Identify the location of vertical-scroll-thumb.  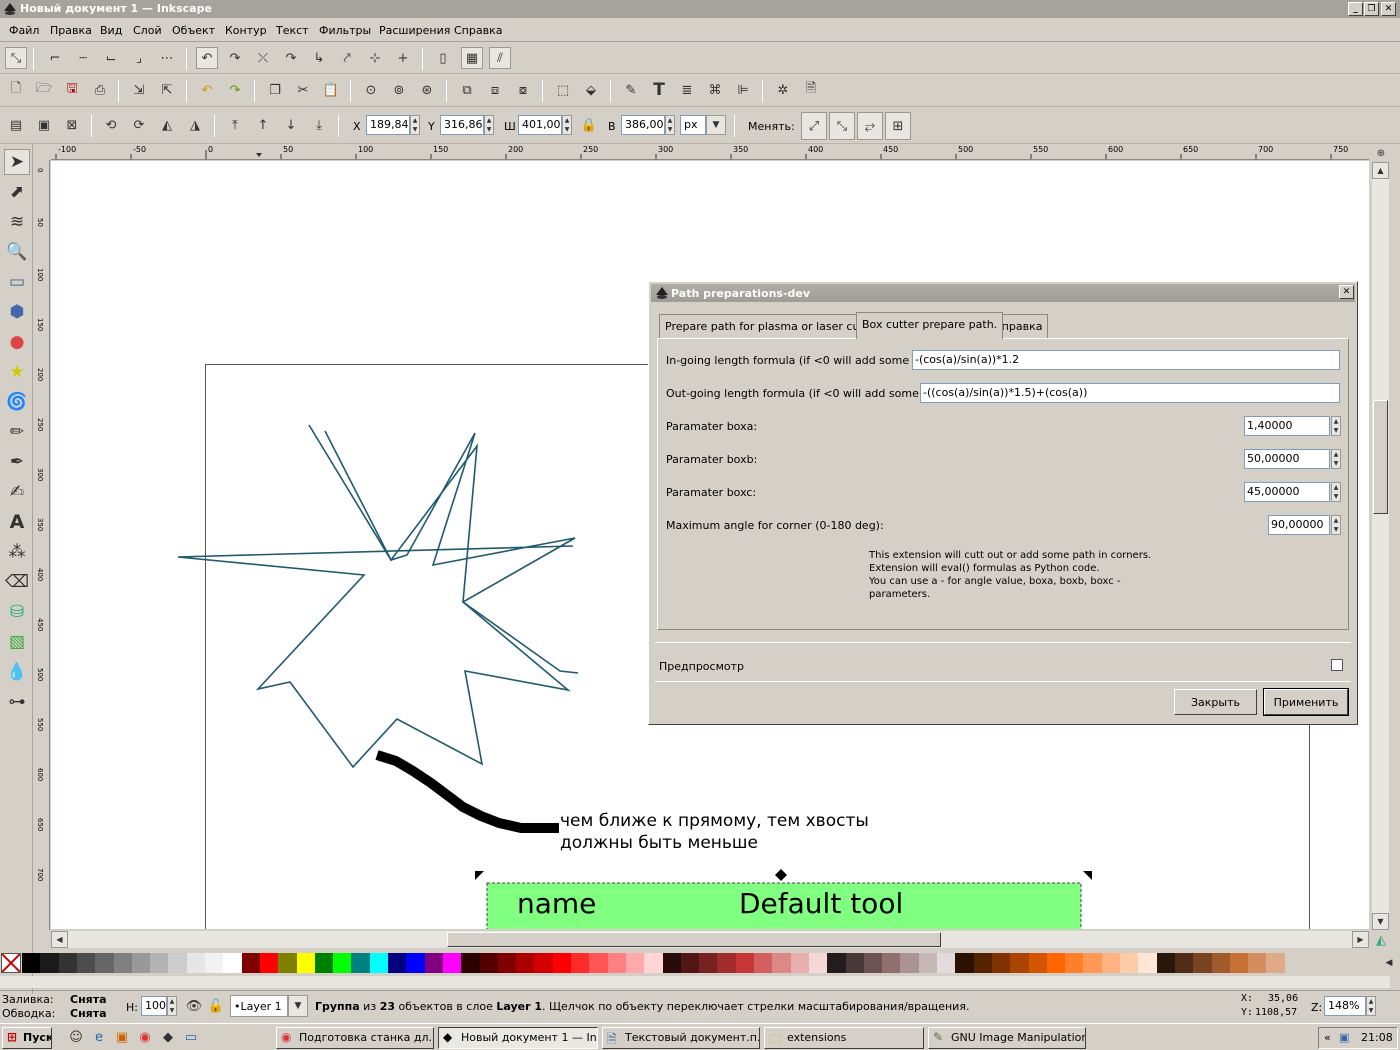
(1380, 457).